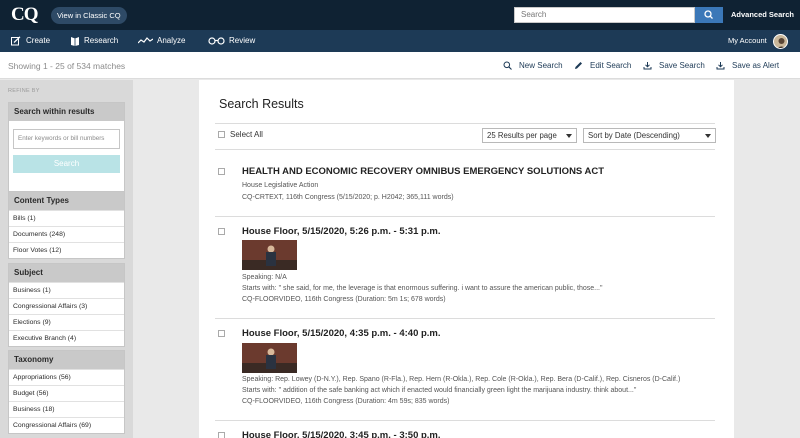 This screenshot has width=800, height=438. Describe the element at coordinates (261, 104) in the screenshot. I see `page-title: Search Results` at that location.